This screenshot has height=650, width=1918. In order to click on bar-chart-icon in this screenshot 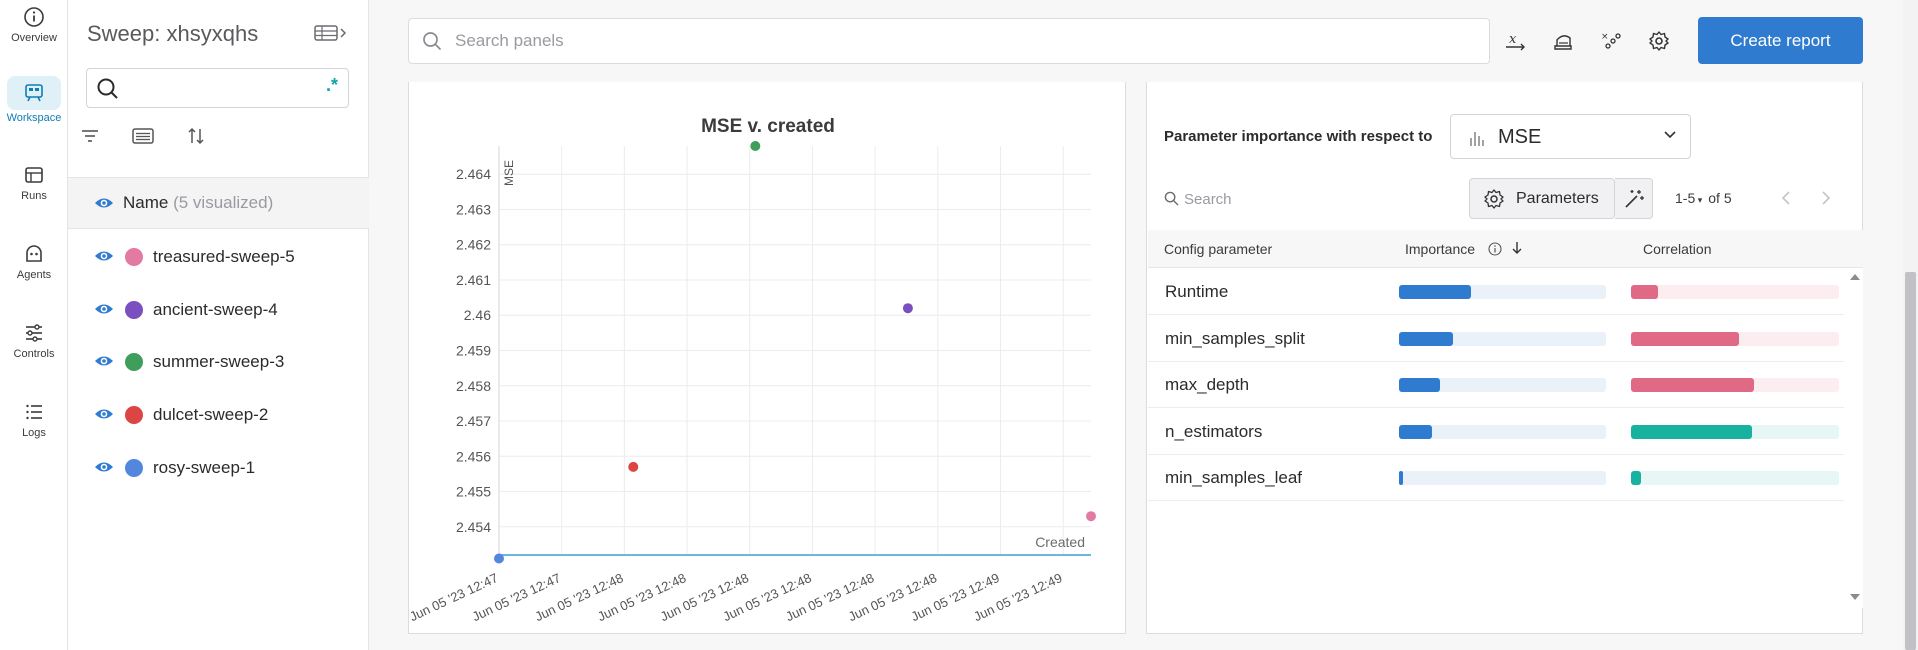, I will do `click(1477, 139)`.